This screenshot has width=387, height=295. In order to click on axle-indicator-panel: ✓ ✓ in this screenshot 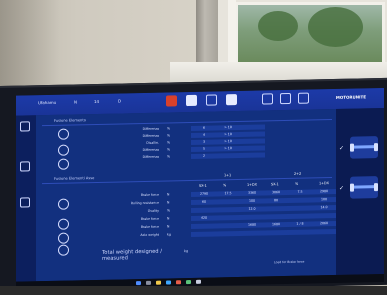, I will do `click(360, 191)`.